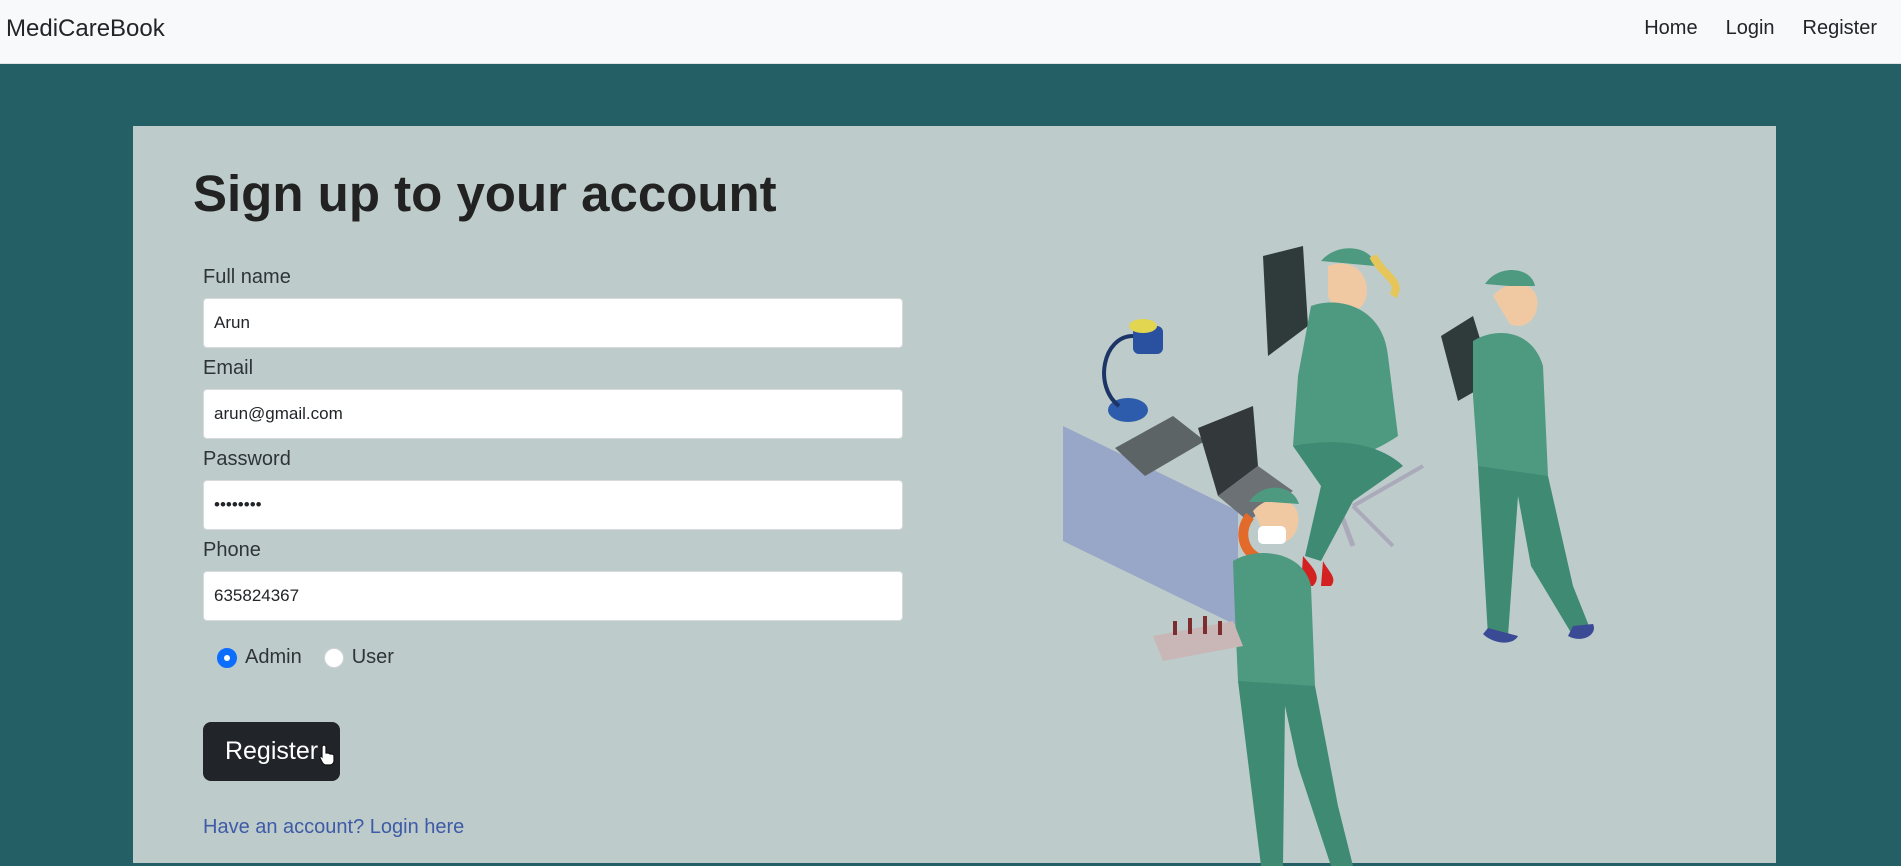 This screenshot has height=866, width=1901. What do you see at coordinates (247, 277) in the screenshot?
I see `full-name-label: Full name` at bounding box center [247, 277].